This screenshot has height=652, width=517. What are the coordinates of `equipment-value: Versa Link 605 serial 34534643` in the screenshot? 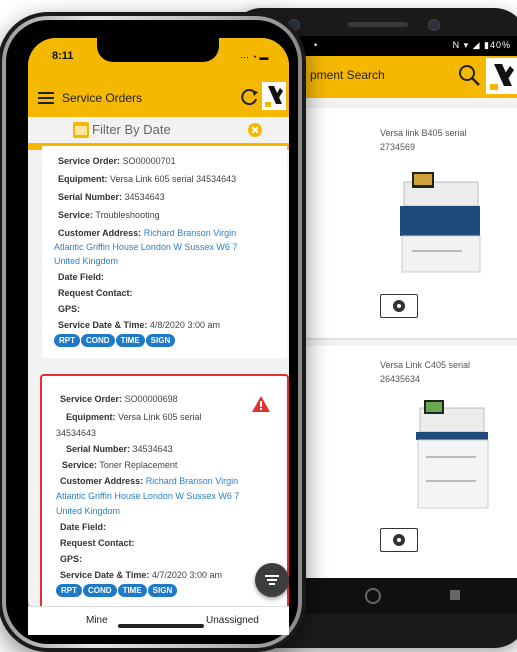 It's located at (173, 179).